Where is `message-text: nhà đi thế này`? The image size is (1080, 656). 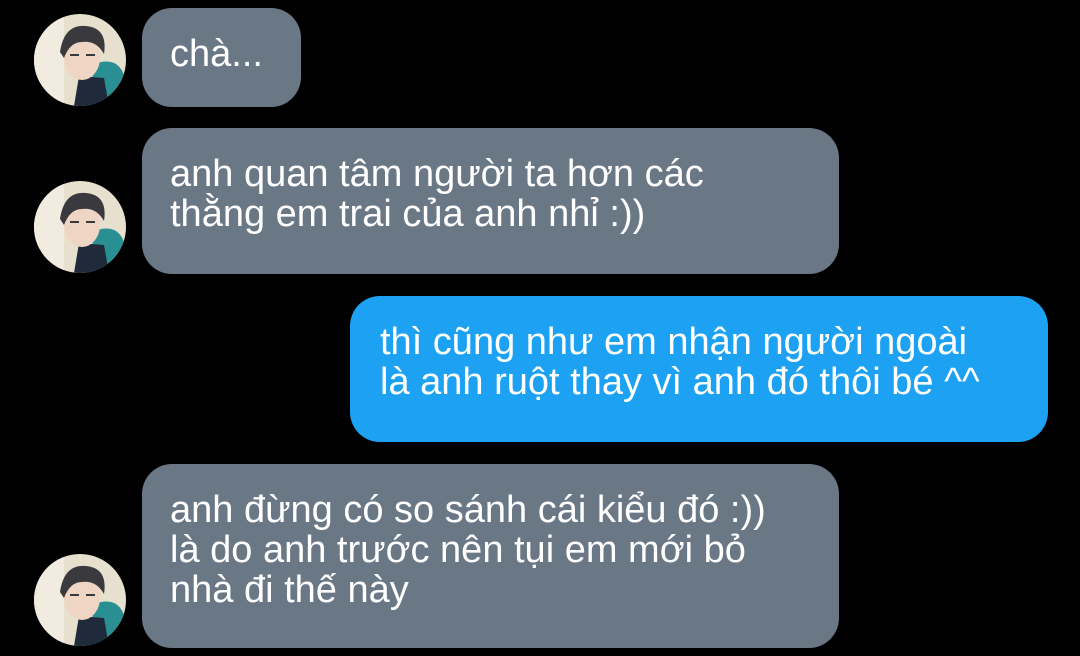 message-text: nhà đi thế này is located at coordinates (289, 590).